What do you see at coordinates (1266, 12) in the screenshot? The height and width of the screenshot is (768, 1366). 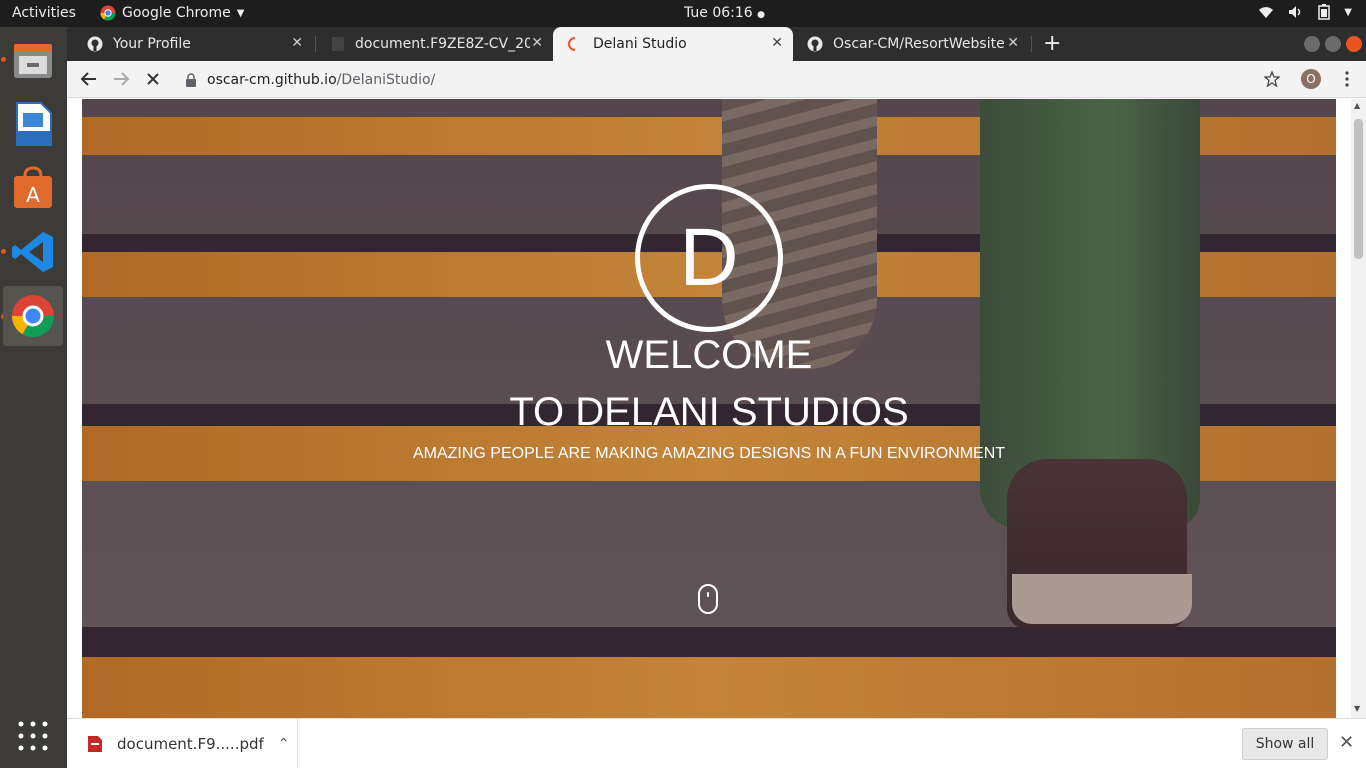 I see `wifi-icon` at bounding box center [1266, 12].